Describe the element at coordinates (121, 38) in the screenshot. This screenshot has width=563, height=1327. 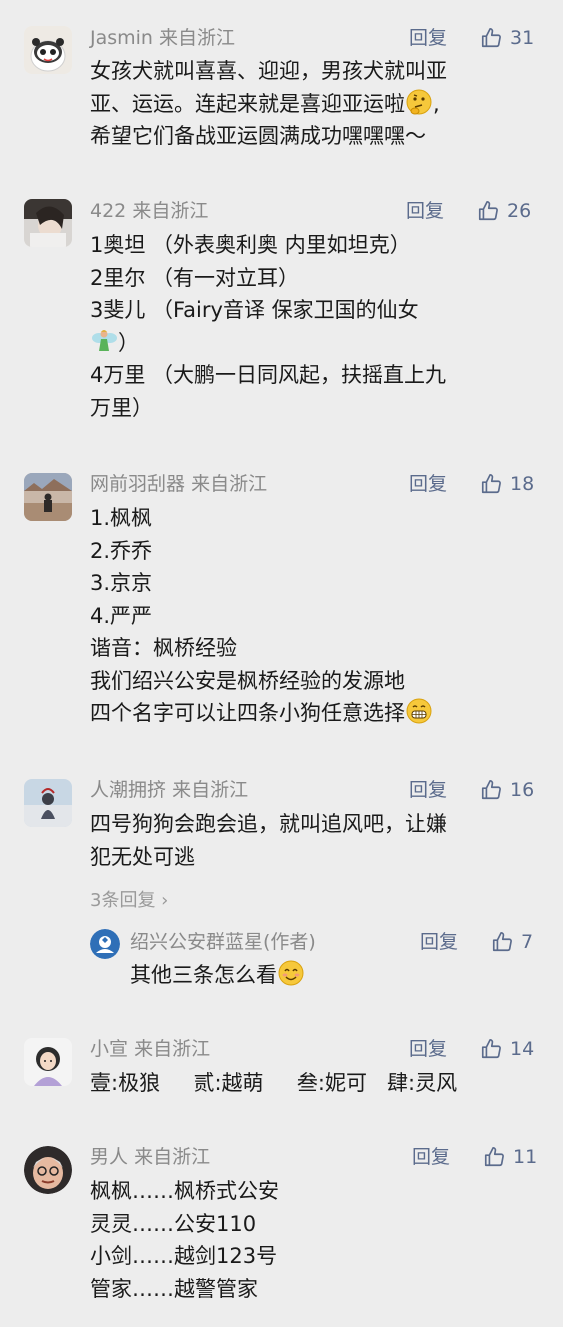
I see `username: Jasmin` at that location.